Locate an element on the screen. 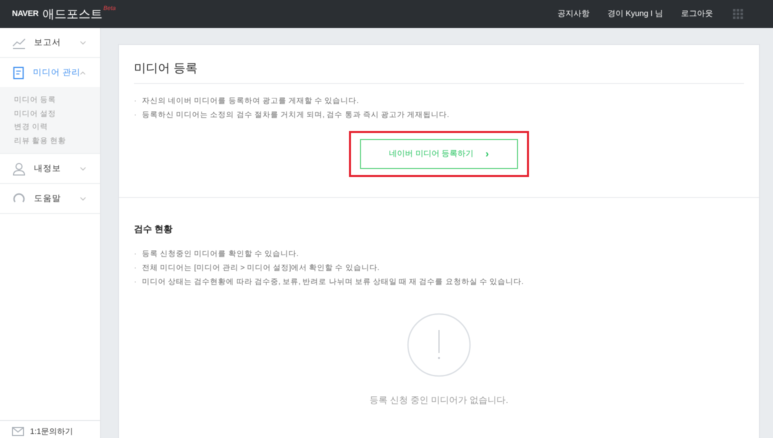 The image size is (773, 438). empty-message: 등록 신청 중인 미디어가 없습니다. is located at coordinates (439, 400).